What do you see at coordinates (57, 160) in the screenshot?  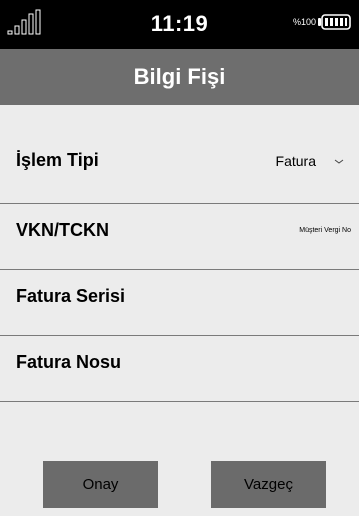 I see `transaction-type-label: İşlem Tipi` at bounding box center [57, 160].